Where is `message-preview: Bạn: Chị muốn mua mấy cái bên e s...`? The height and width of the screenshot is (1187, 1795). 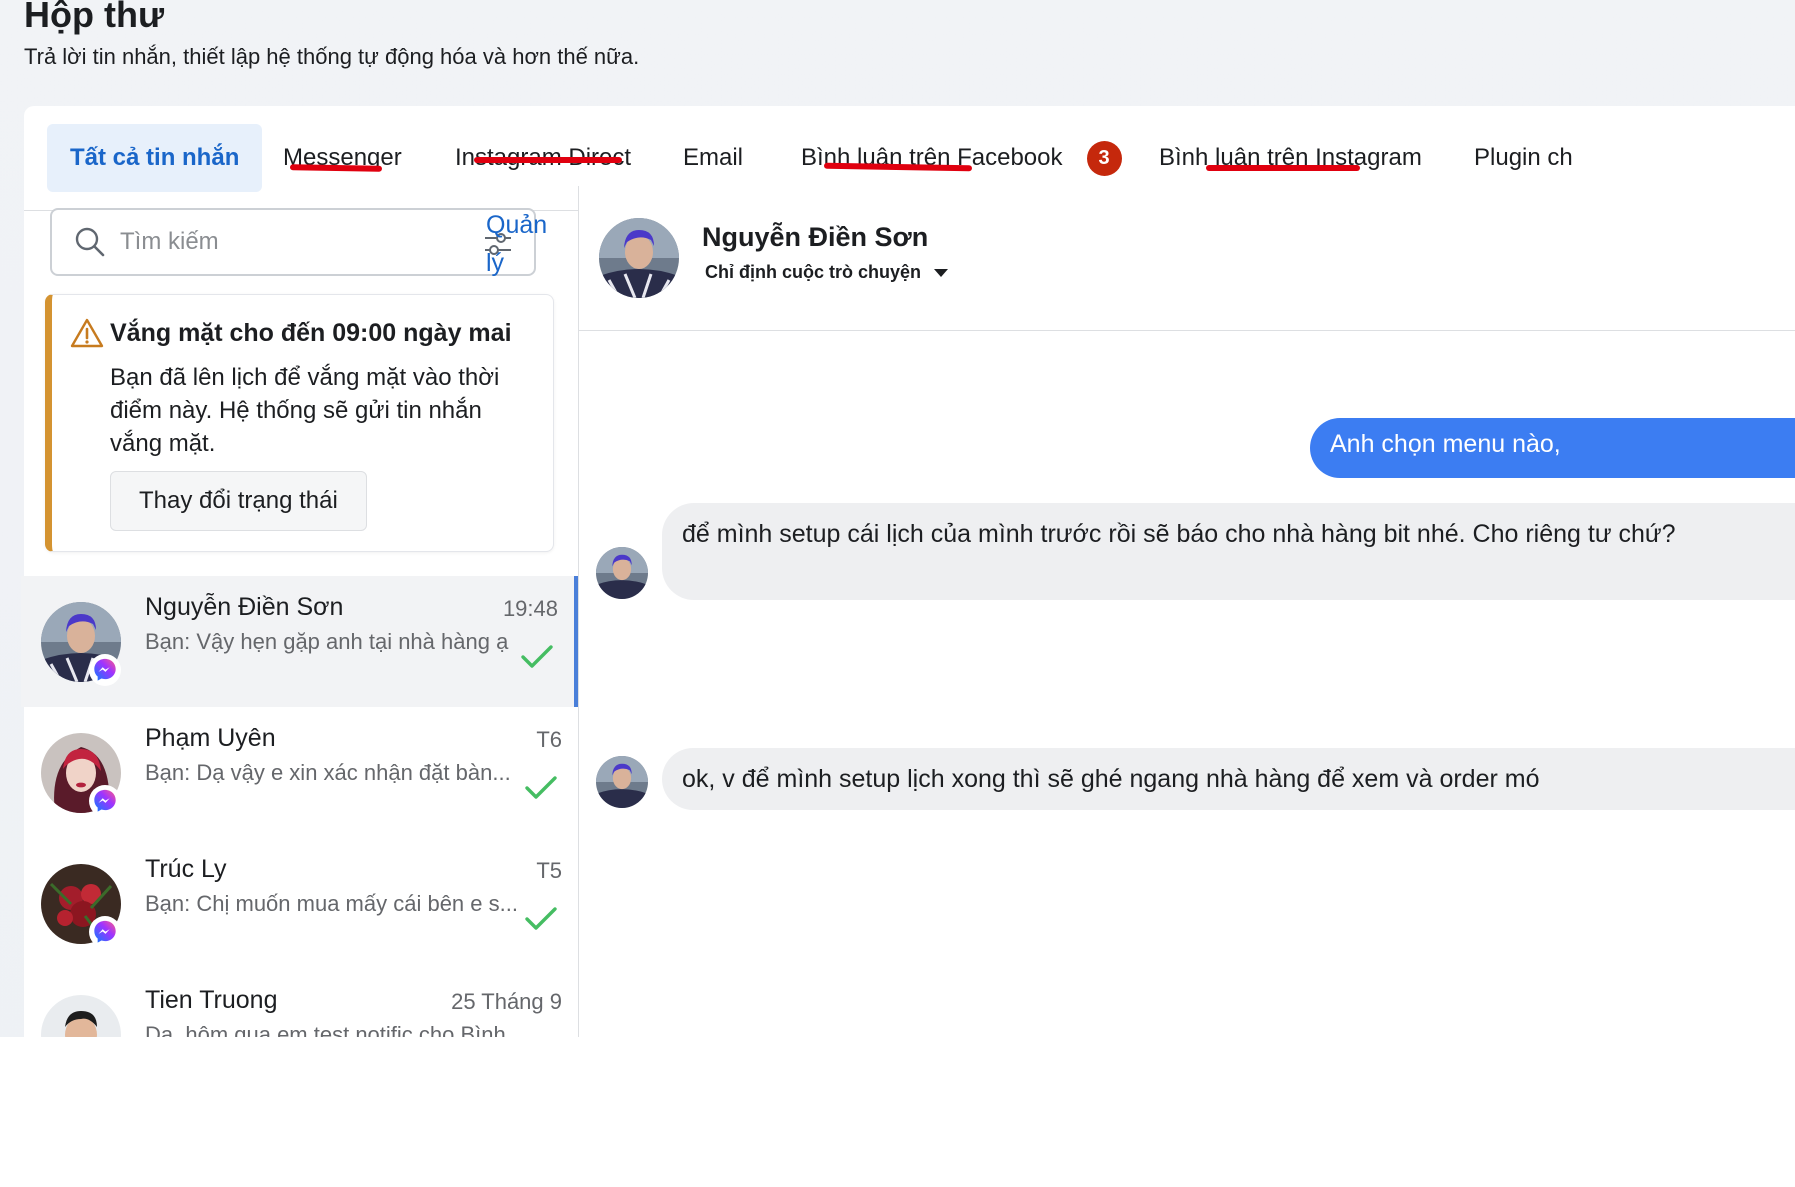
message-preview: Bạn: Chị muốn mua mấy cái bên e s... is located at coordinates (331, 903).